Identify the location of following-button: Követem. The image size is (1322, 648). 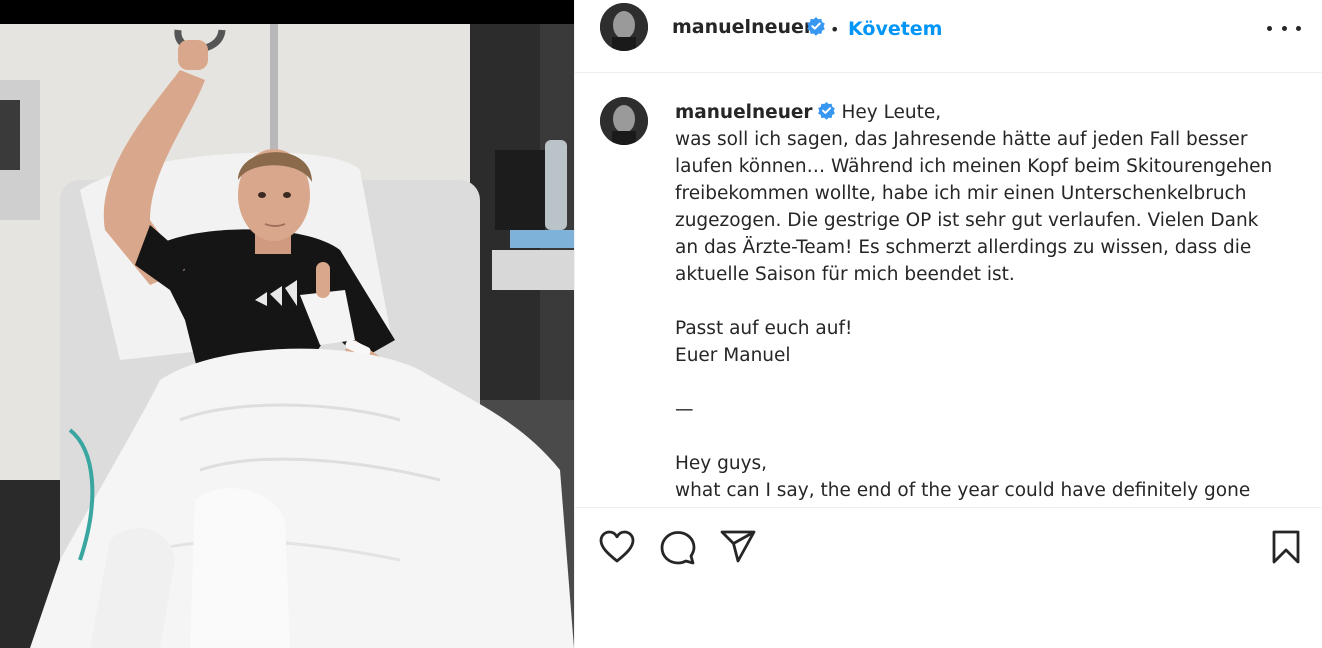
(895, 29).